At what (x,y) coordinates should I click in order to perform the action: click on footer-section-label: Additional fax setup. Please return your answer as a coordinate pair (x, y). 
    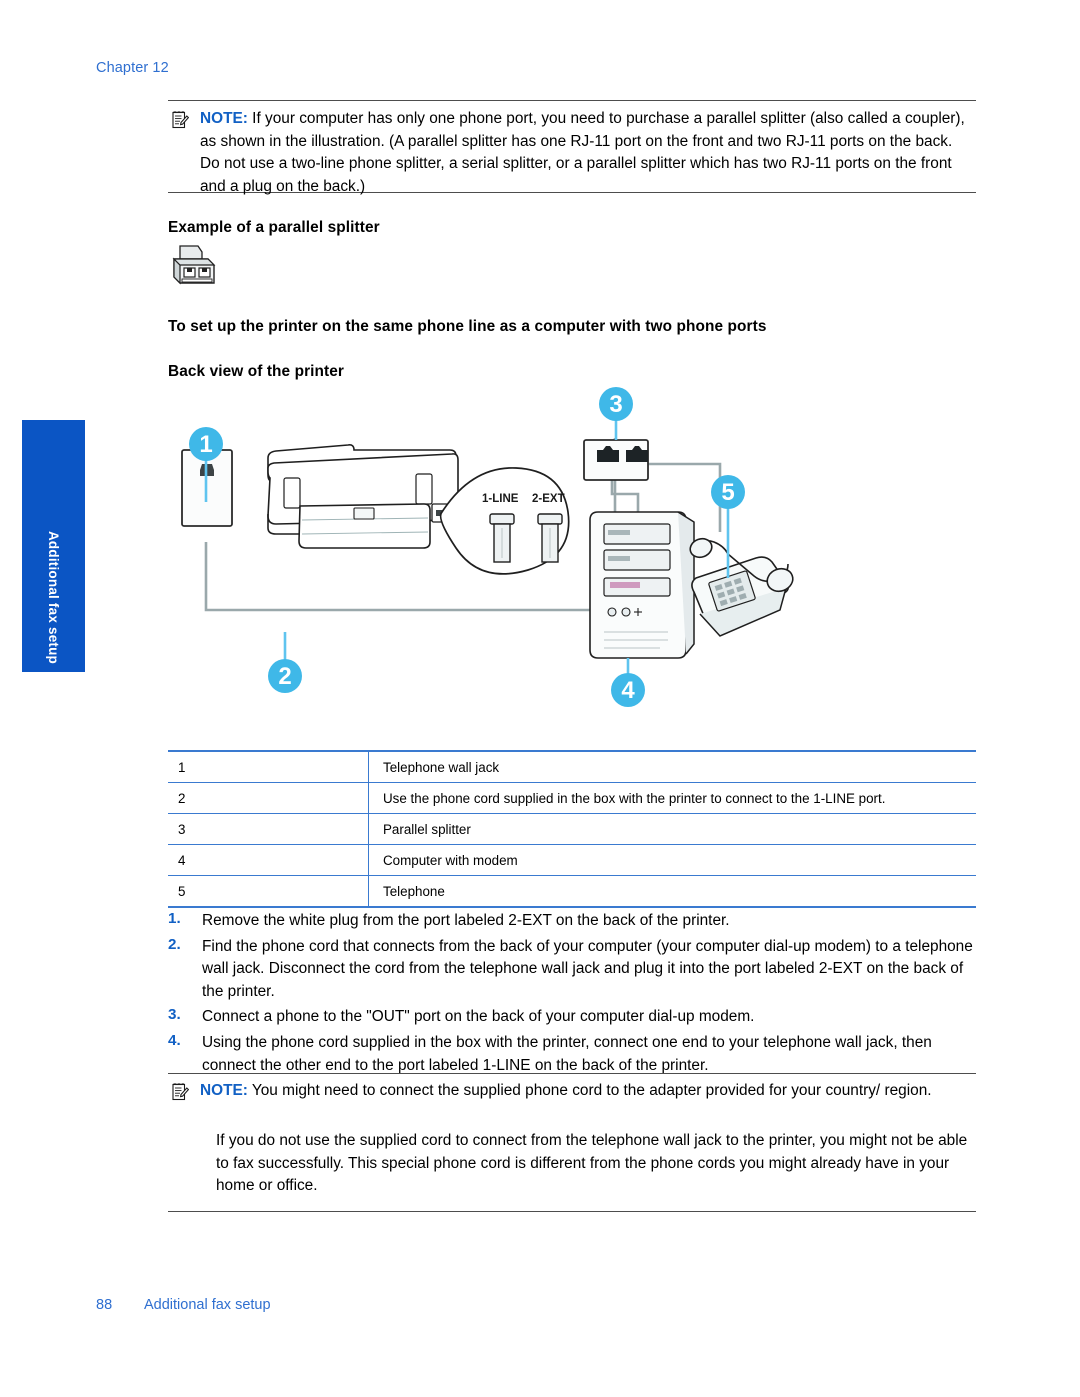
    Looking at the image, I should click on (207, 1305).